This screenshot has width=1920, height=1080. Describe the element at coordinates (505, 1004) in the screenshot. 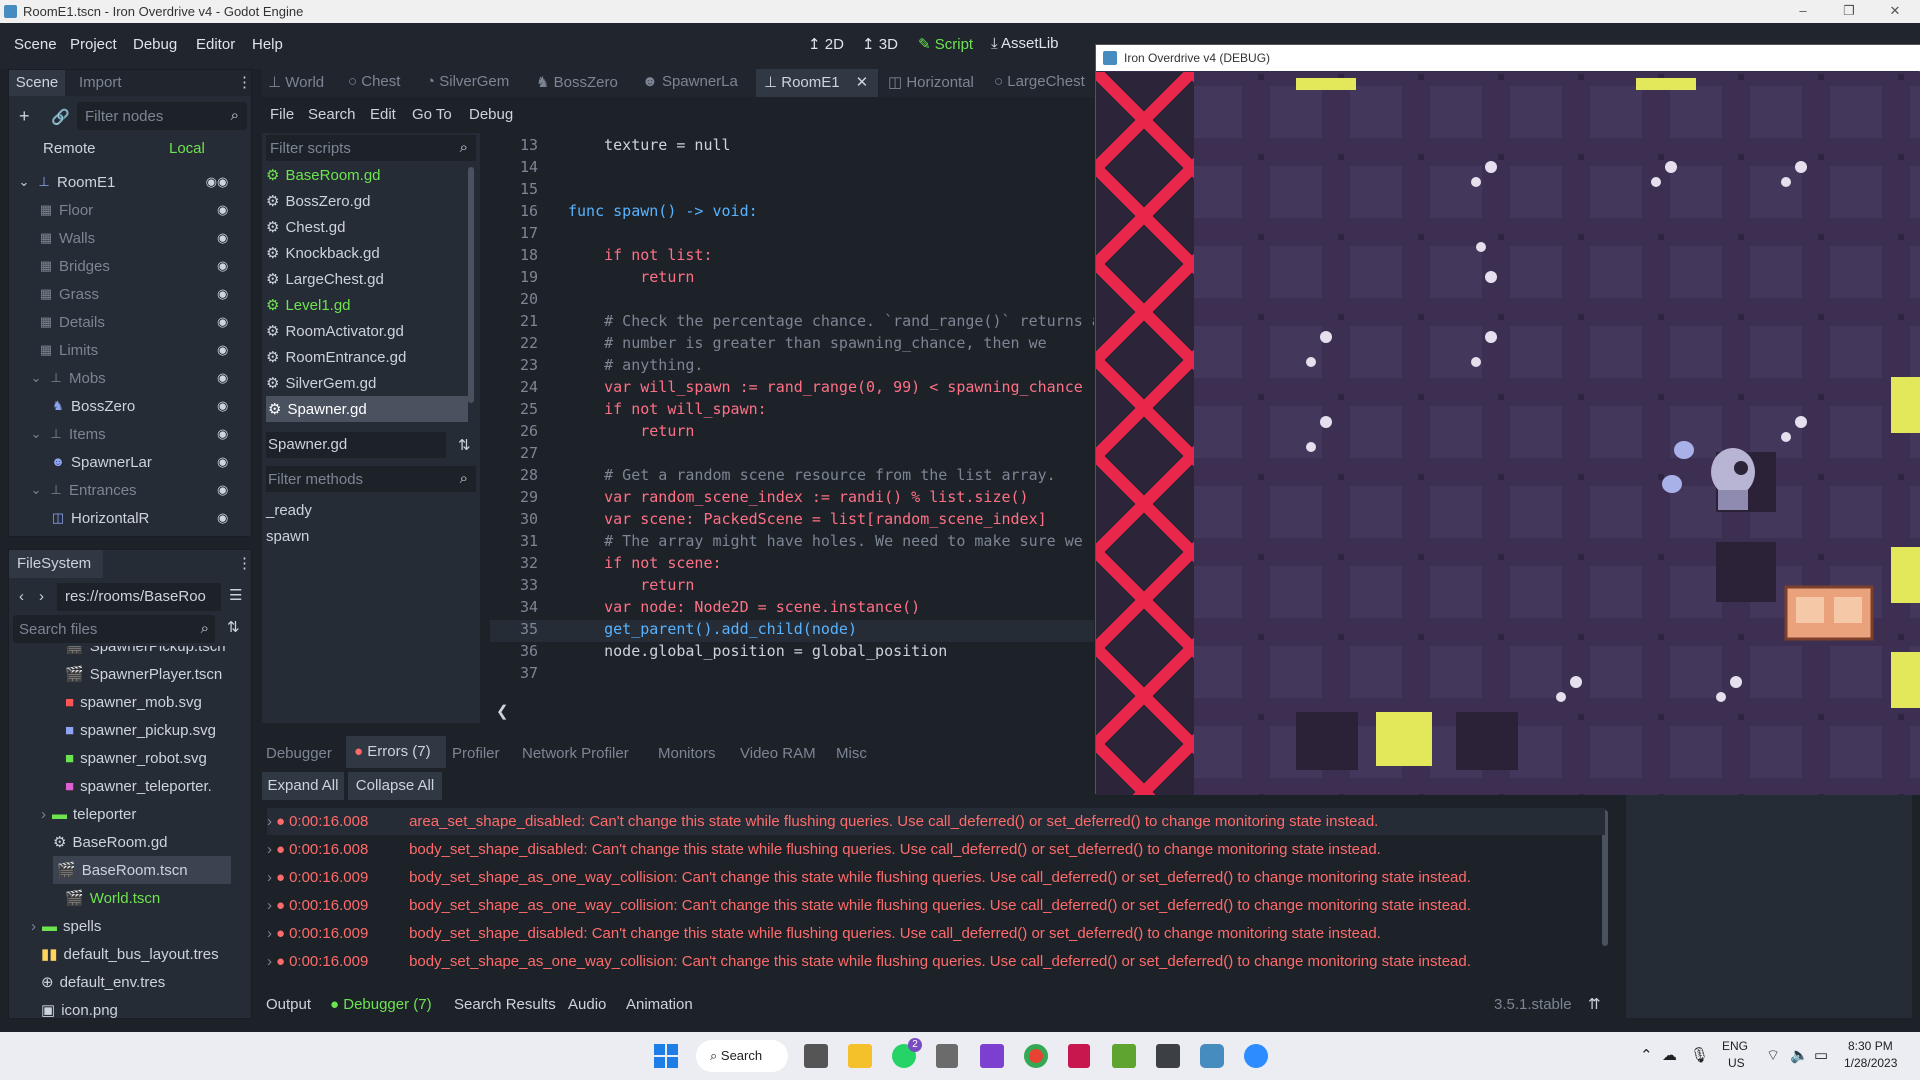

I see `tab-search-results: Search Results` at that location.